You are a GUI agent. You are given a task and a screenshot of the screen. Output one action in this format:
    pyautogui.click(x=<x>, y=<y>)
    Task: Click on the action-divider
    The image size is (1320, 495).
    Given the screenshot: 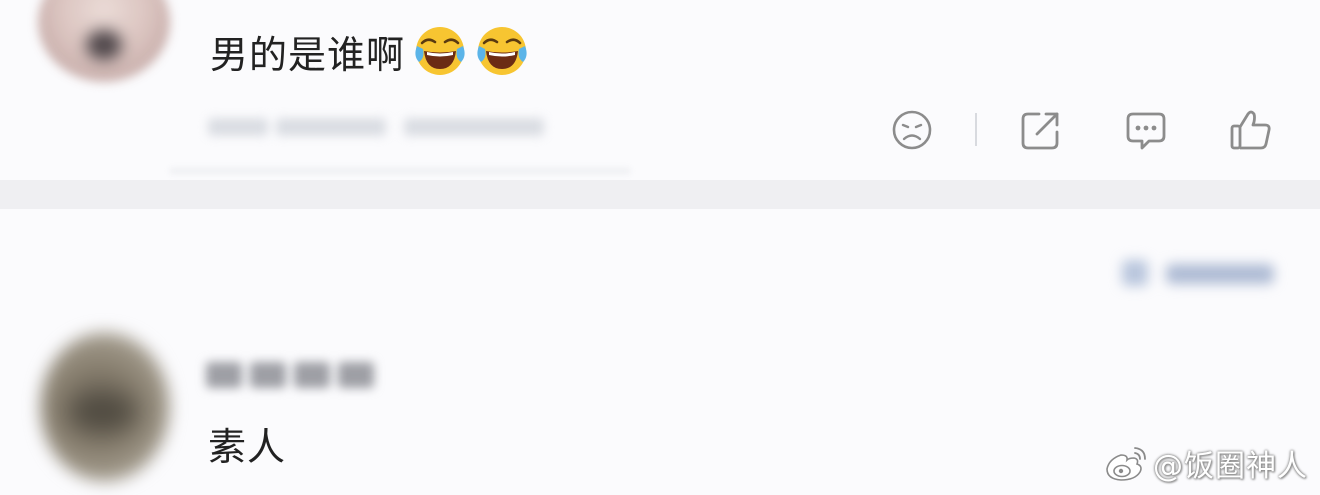 What is the action you would take?
    pyautogui.click(x=976, y=129)
    